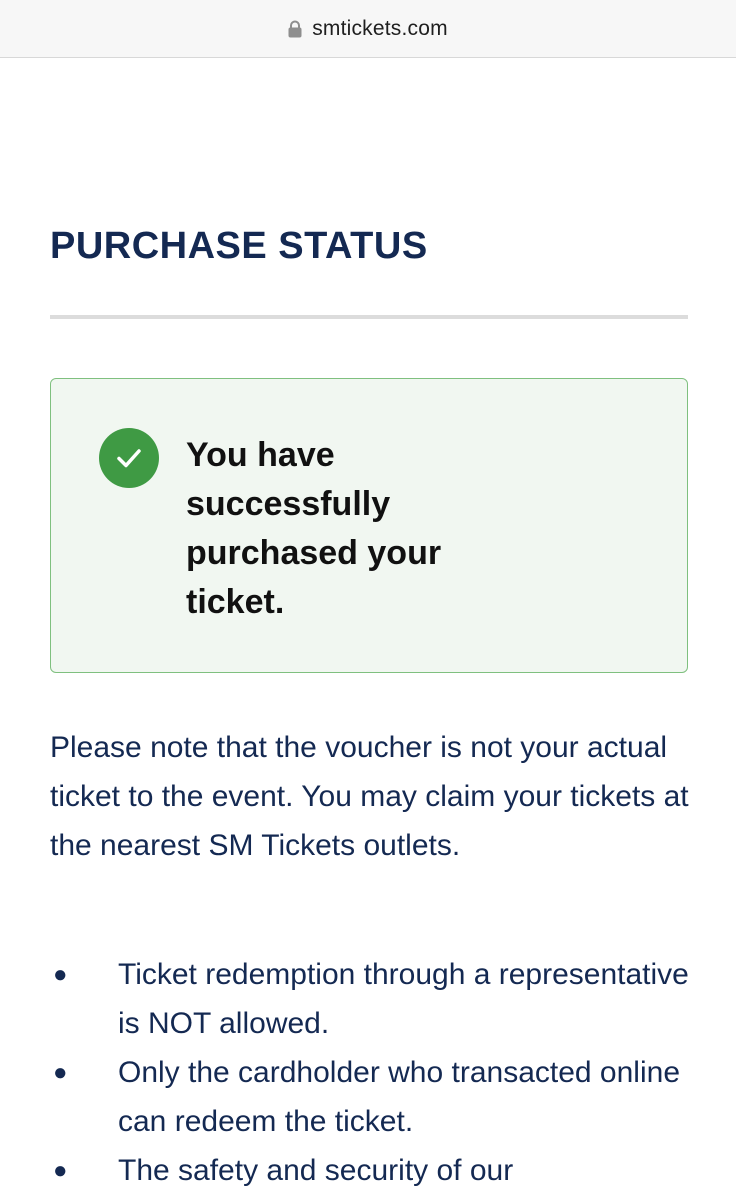 The image size is (736, 1200). I want to click on browser-address-bar: smtickets.com, so click(368, 29).